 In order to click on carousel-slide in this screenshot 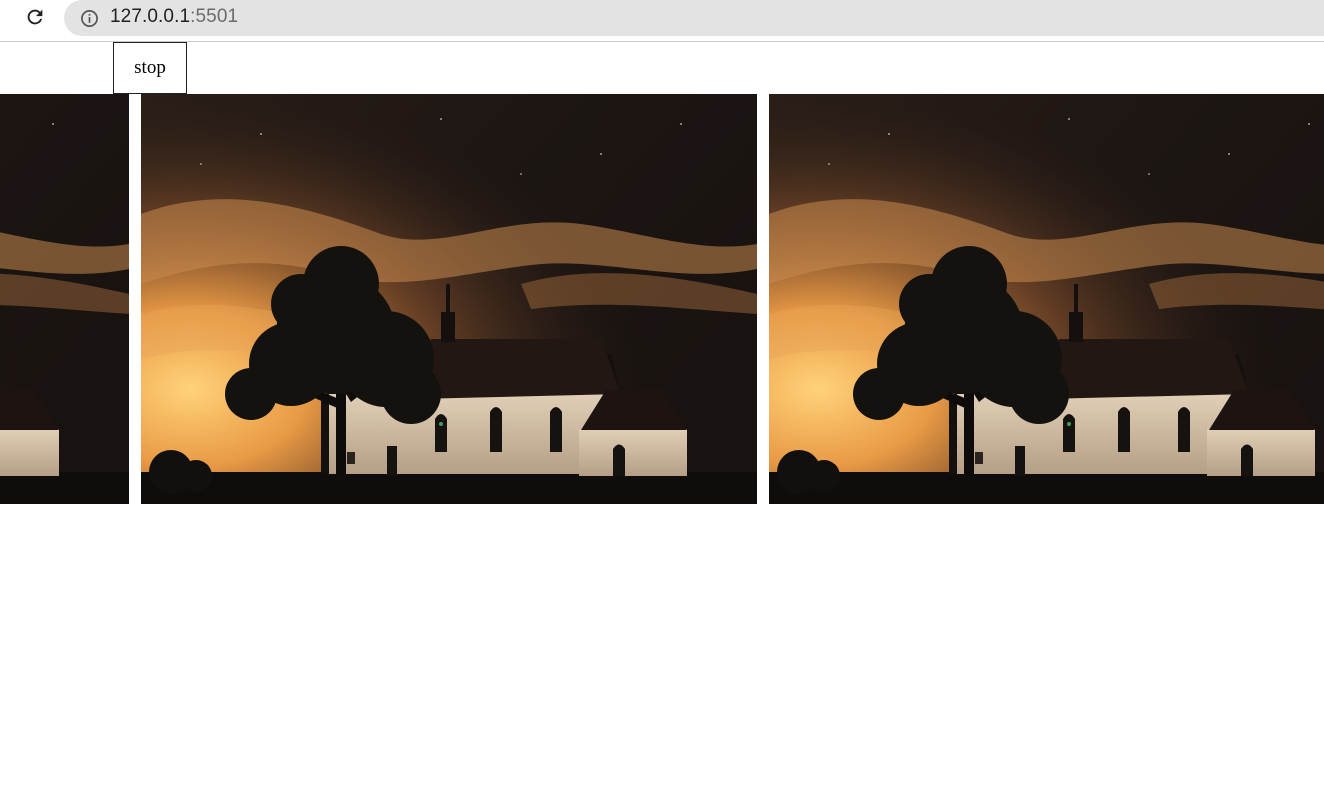, I will do `click(64, 299)`.